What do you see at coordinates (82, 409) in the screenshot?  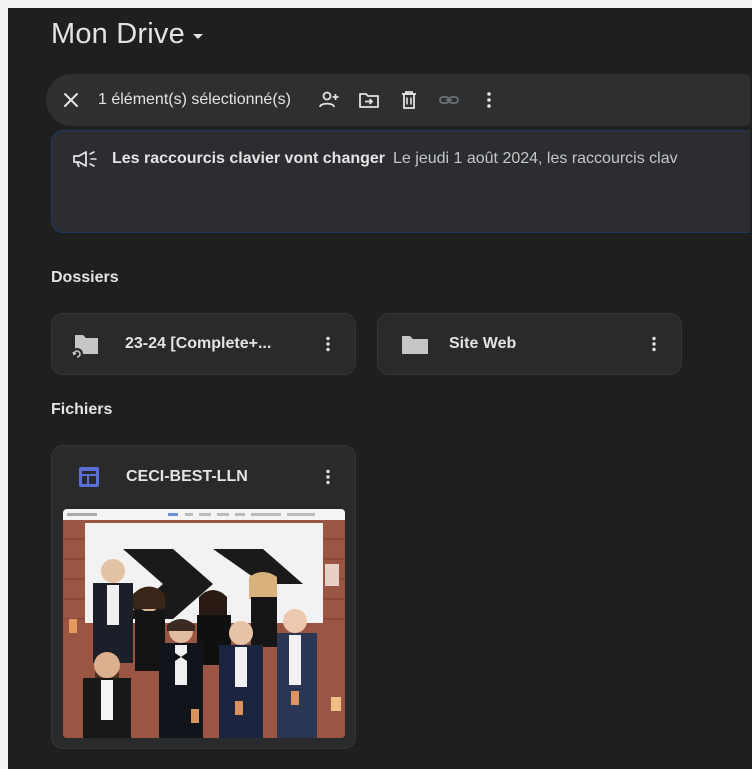 I see `files-section-label: Fichiers` at bounding box center [82, 409].